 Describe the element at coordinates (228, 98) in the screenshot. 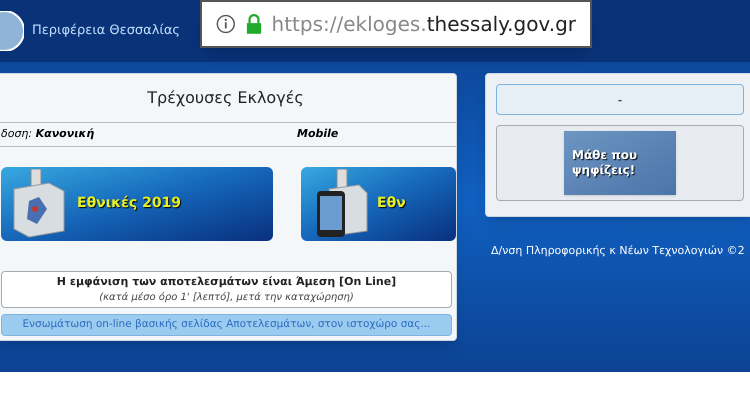

I see `panel-title: Τρέχουσες Εκλογές` at that location.